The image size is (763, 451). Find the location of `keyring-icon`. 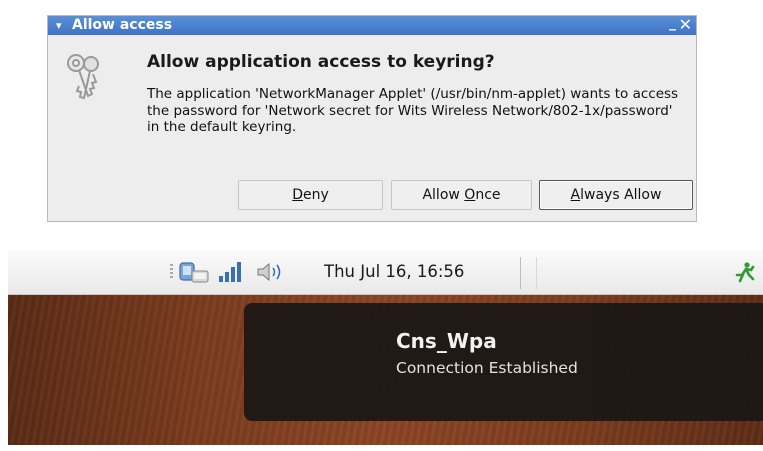

keyring-icon is located at coordinates (83, 77).